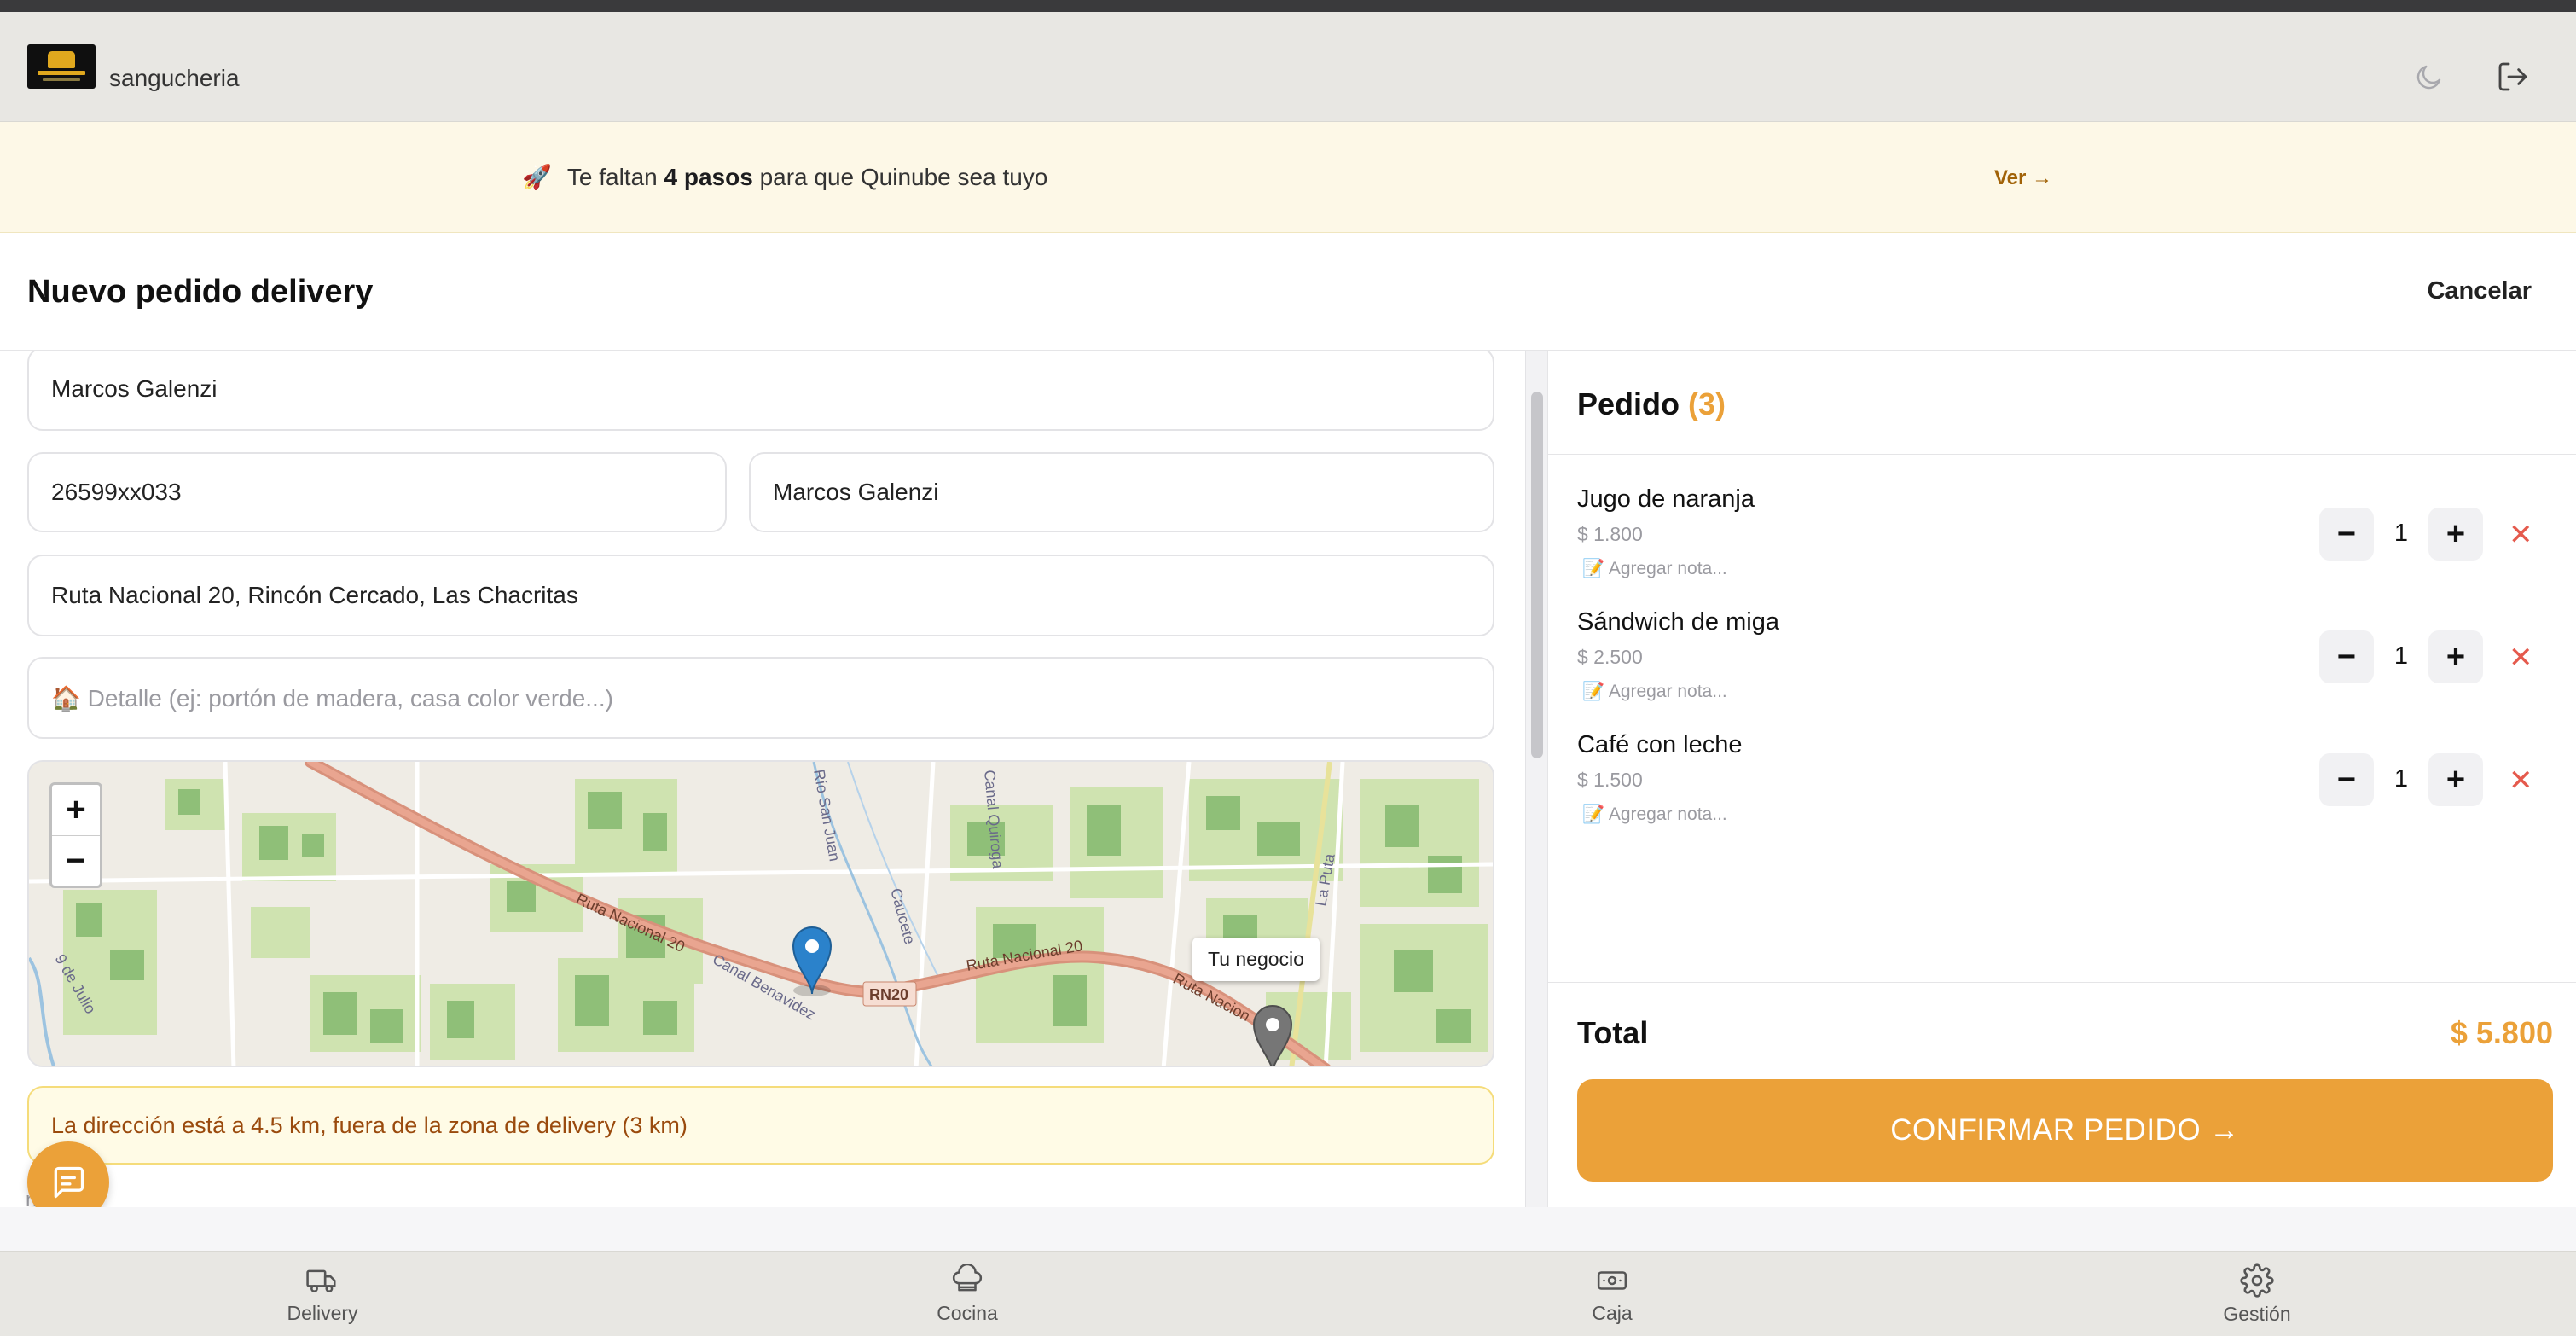 This screenshot has height=1336, width=2576. What do you see at coordinates (2062, 403) in the screenshot?
I see `order-header: Pedido (3)` at bounding box center [2062, 403].